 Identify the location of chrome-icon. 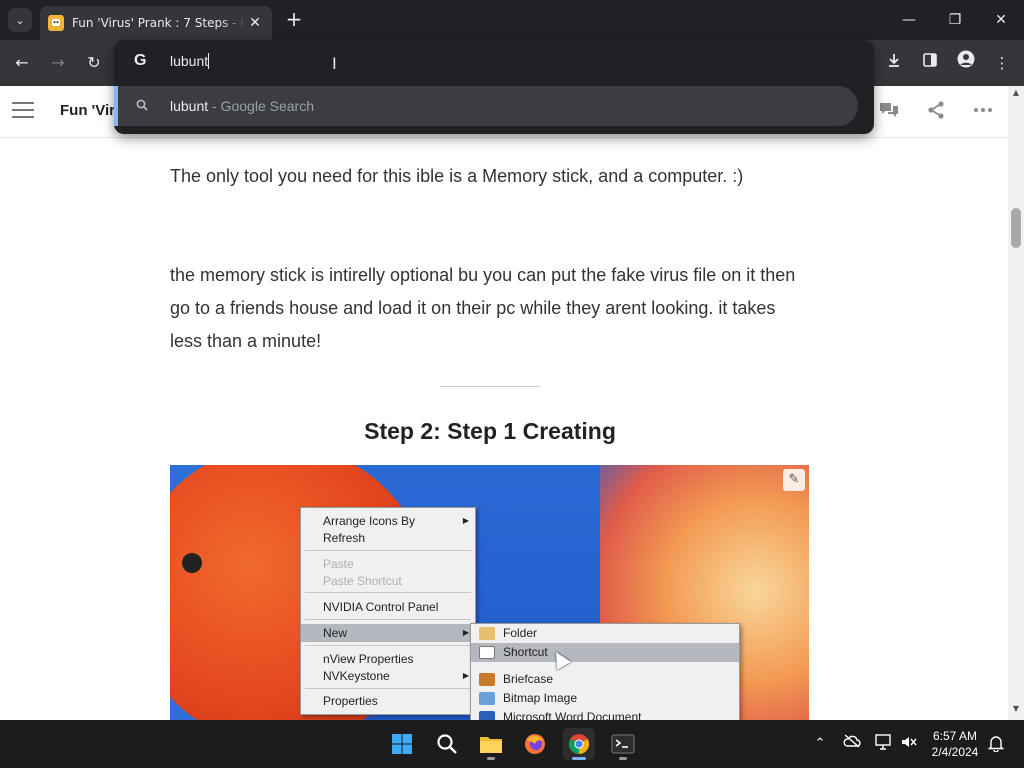
(579, 744).